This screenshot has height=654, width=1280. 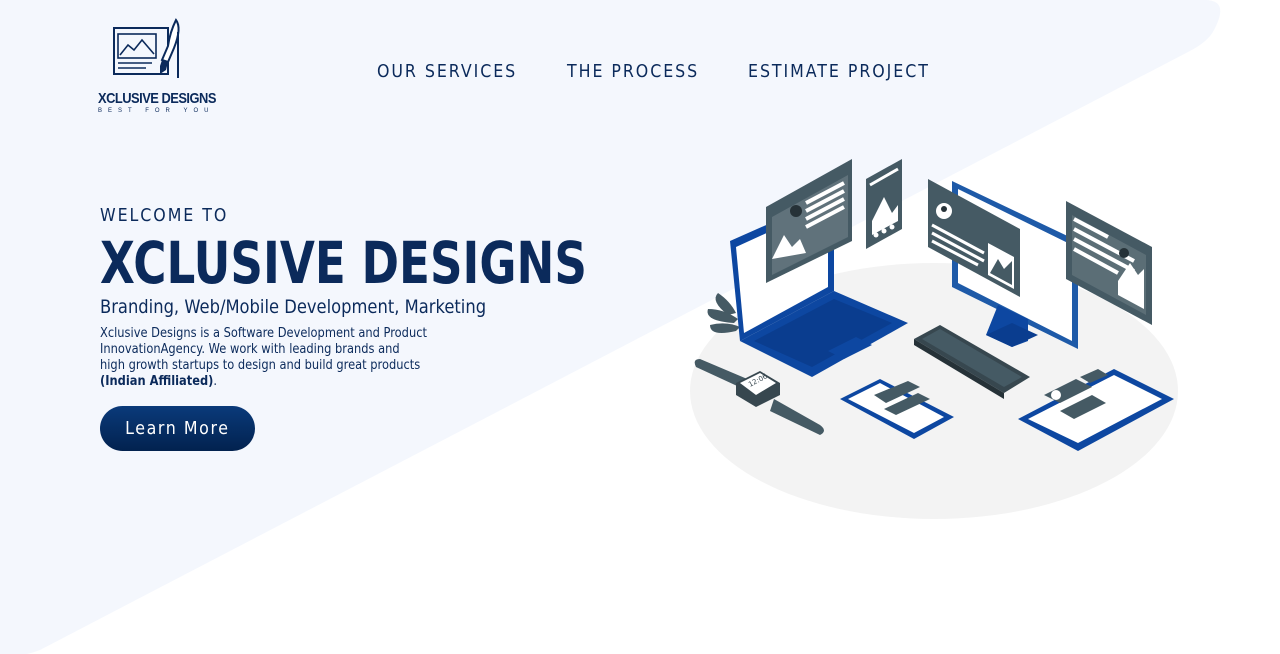 What do you see at coordinates (633, 71) in the screenshot?
I see `nav-the-process: THE PROCESS` at bounding box center [633, 71].